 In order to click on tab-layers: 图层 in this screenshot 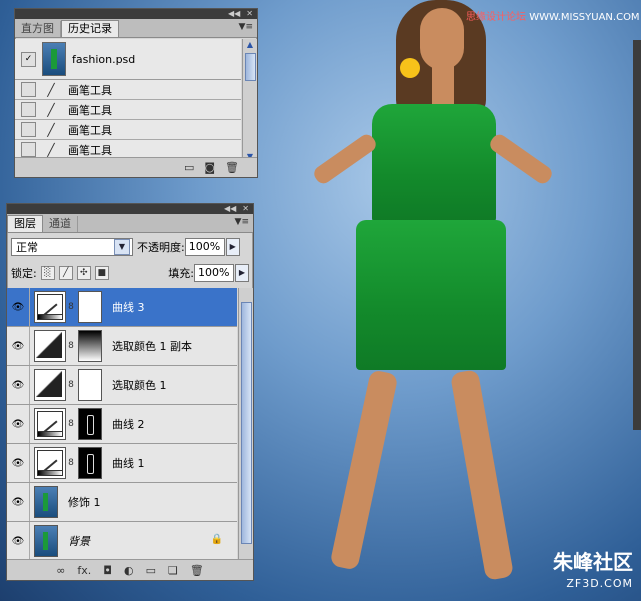, I will do `click(25, 223)`.